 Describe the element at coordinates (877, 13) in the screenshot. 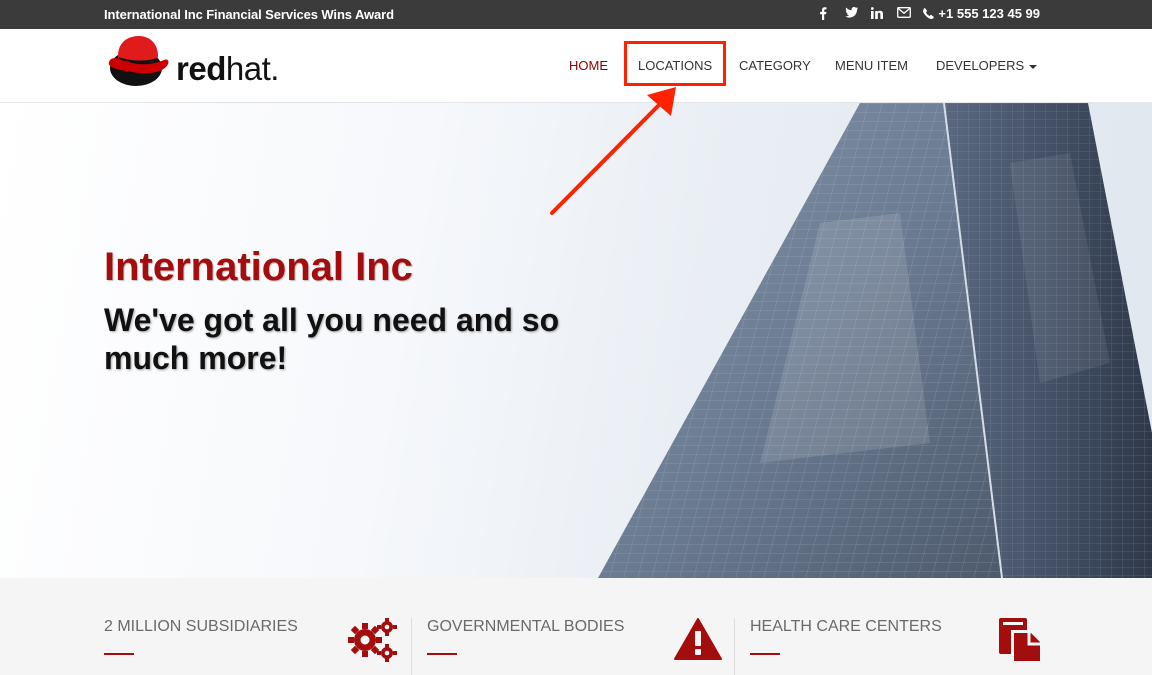

I see `linkedin-icon` at that location.